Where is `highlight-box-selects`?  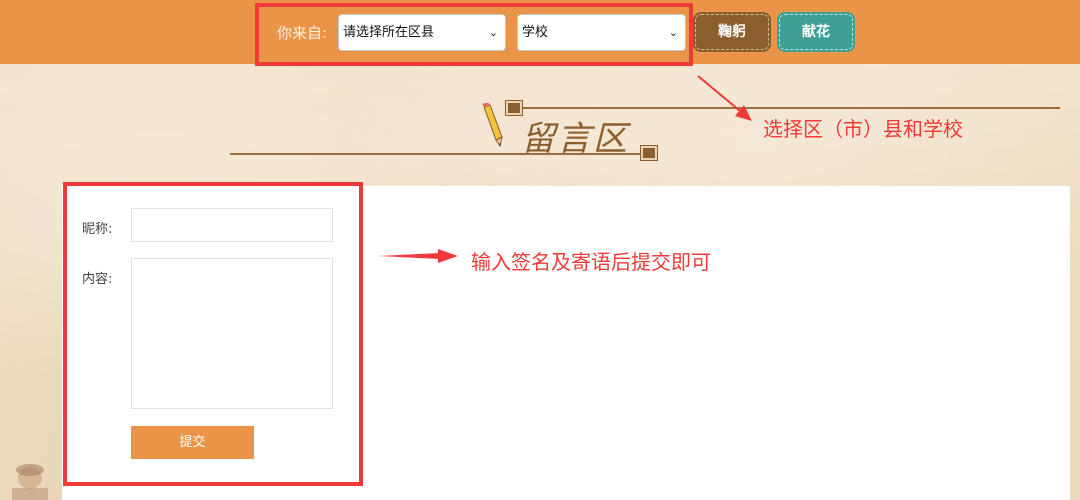
highlight-box-selects is located at coordinates (474, 34).